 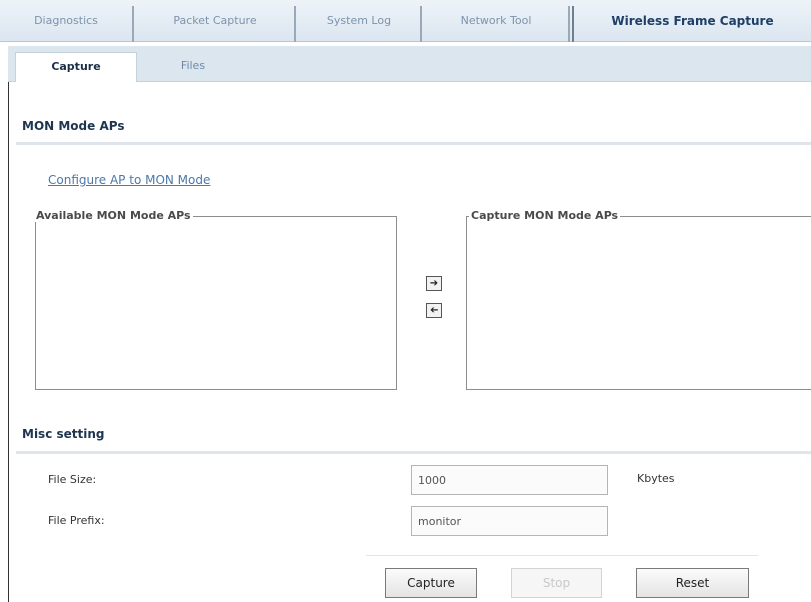 What do you see at coordinates (113, 215) in the screenshot?
I see `available-mon-aps-legend: Available MON Mode APs` at bounding box center [113, 215].